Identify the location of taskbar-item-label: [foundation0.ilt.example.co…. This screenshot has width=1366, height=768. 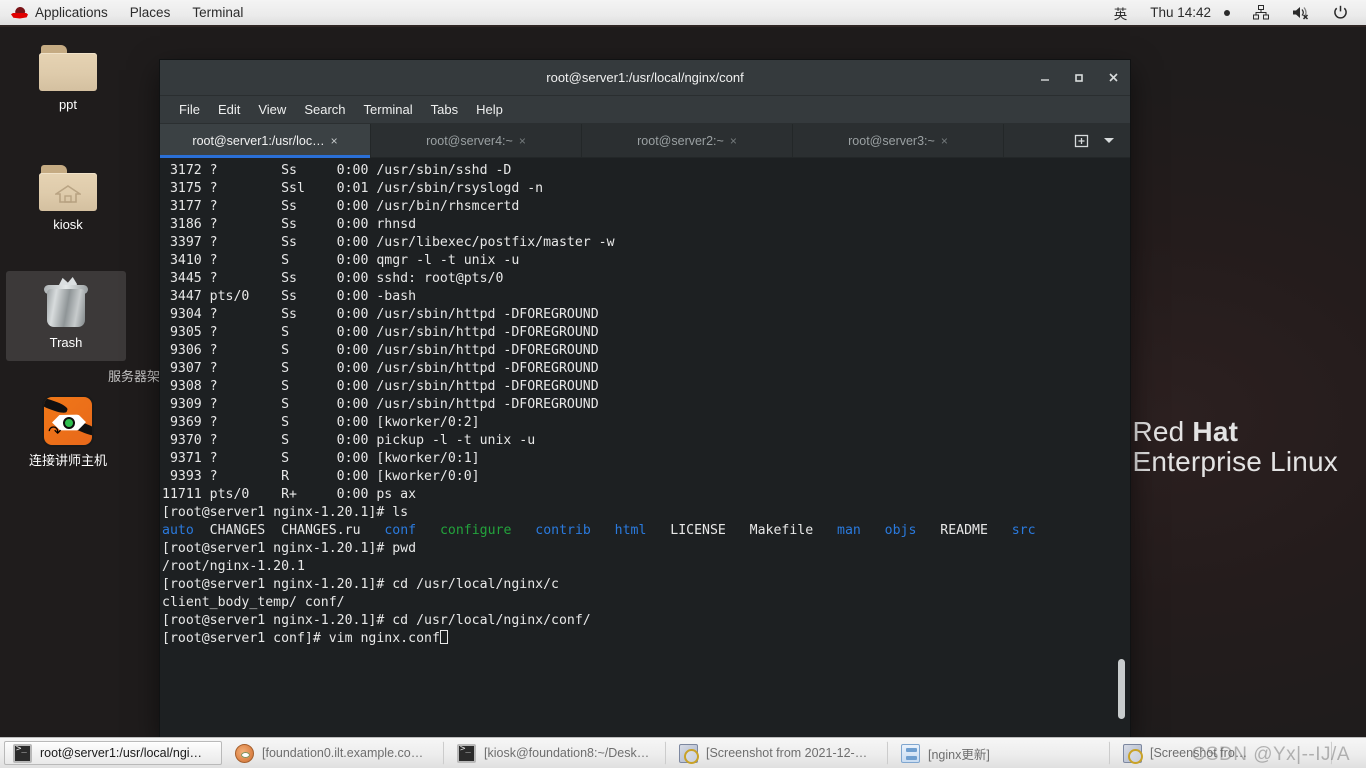
(343, 753).